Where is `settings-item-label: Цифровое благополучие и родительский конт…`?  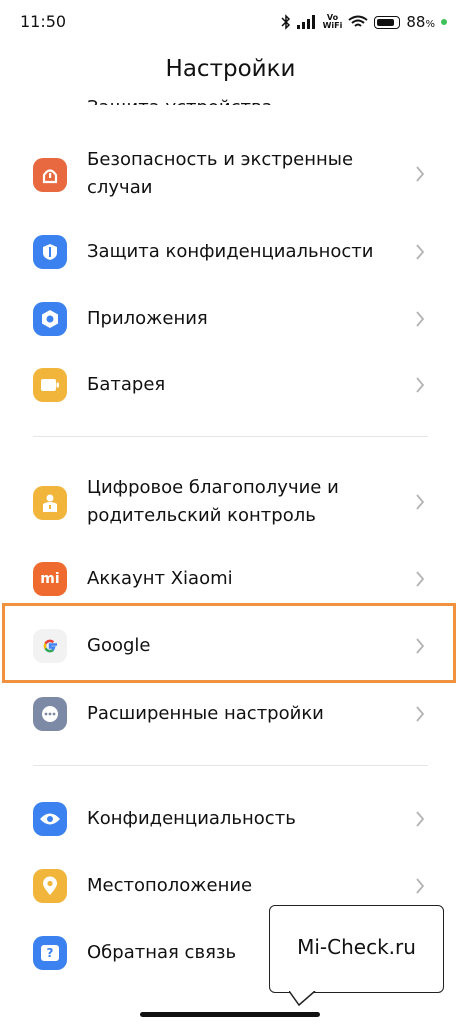 settings-item-label: Цифровое благополучие и родительский конт… is located at coordinates (213, 501).